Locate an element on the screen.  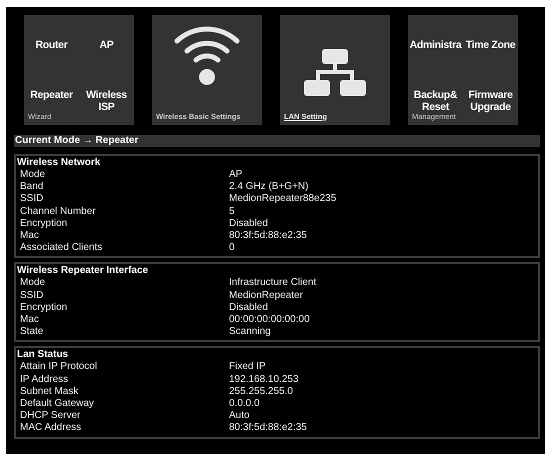
field-label: DHCP Server is located at coordinates (51, 416).